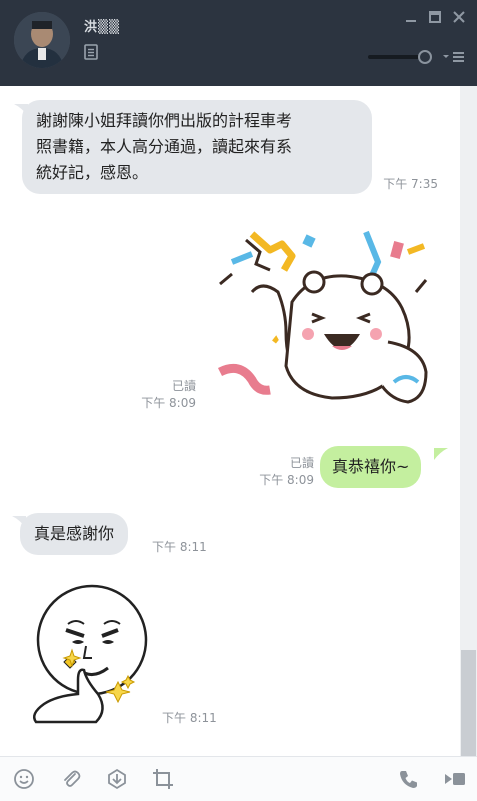 The width and height of the screenshot is (477, 801). I want to click on chat-header: 洪▒▒, so click(238, 43).